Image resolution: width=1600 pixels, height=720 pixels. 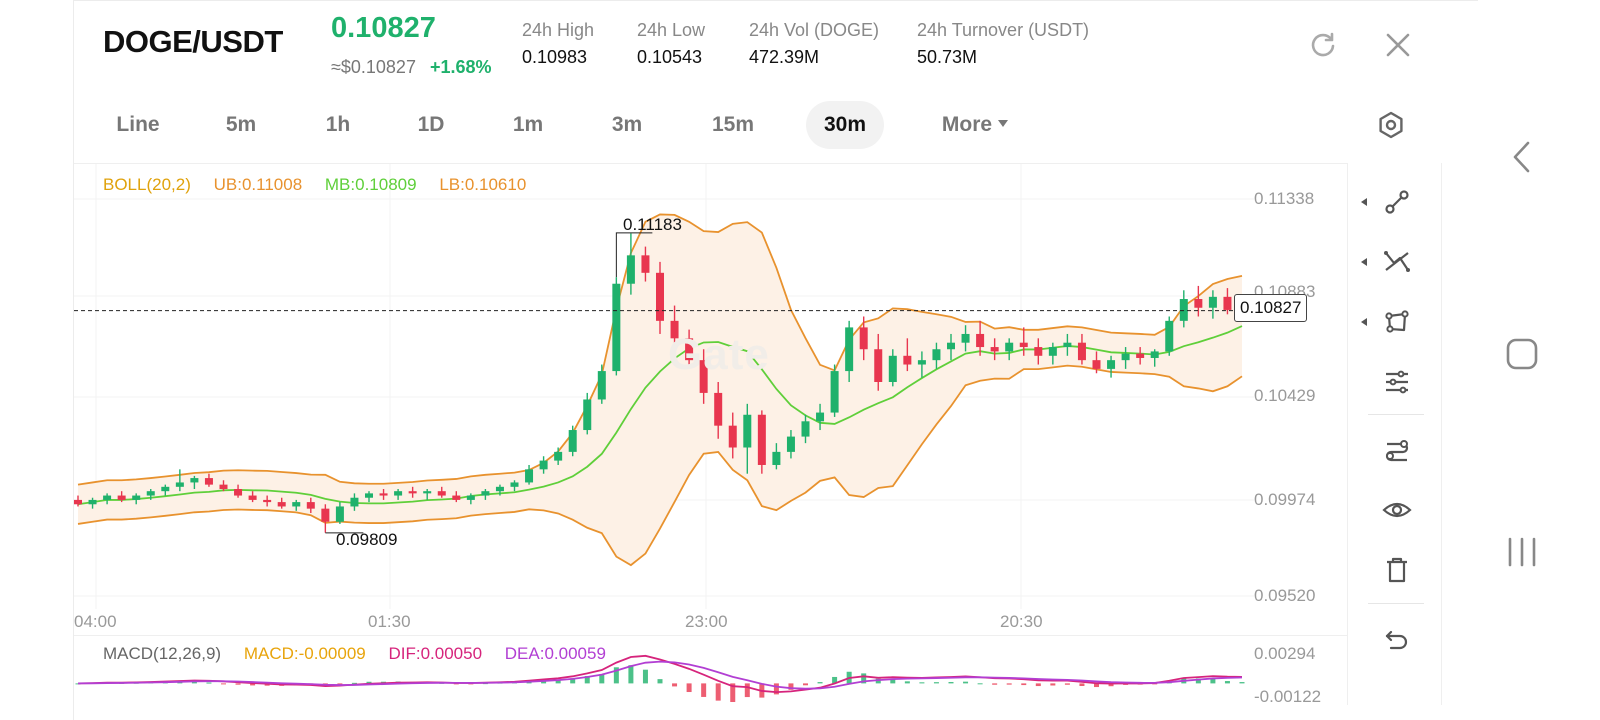 What do you see at coordinates (1397, 510) in the screenshot?
I see `visibility-eye-icon` at bounding box center [1397, 510].